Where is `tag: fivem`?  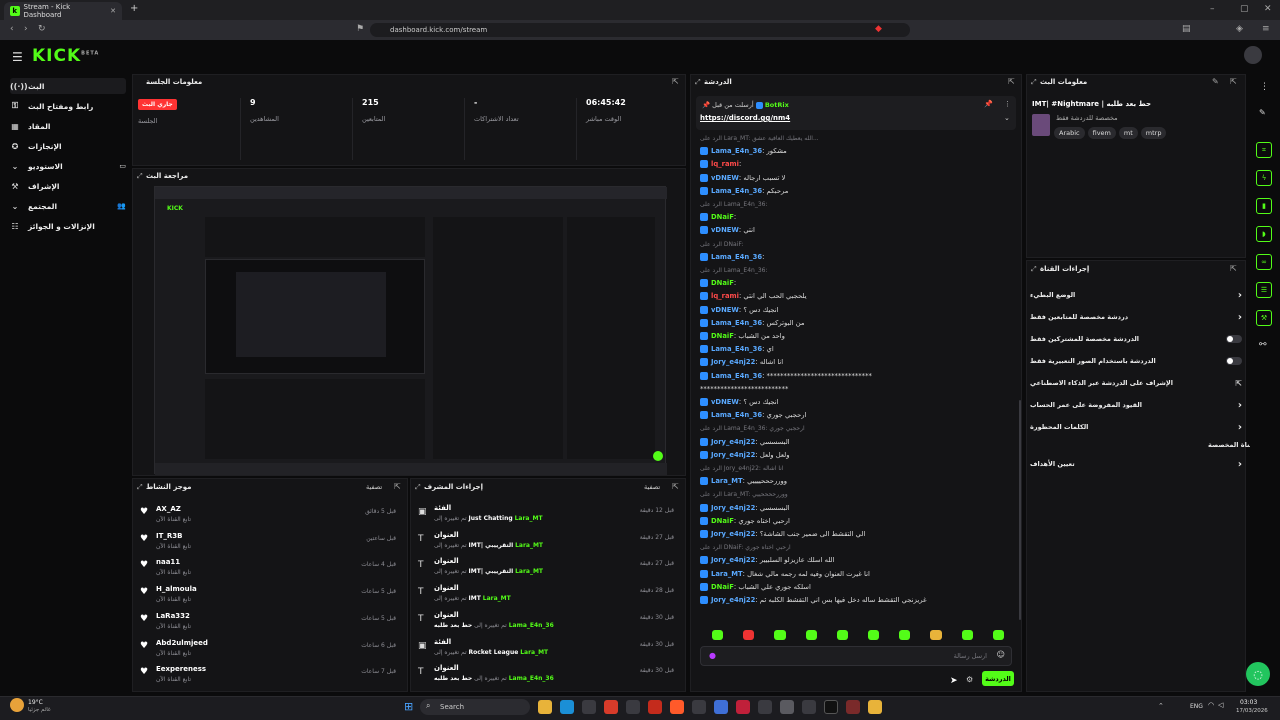 tag: fivem is located at coordinates (1101, 133).